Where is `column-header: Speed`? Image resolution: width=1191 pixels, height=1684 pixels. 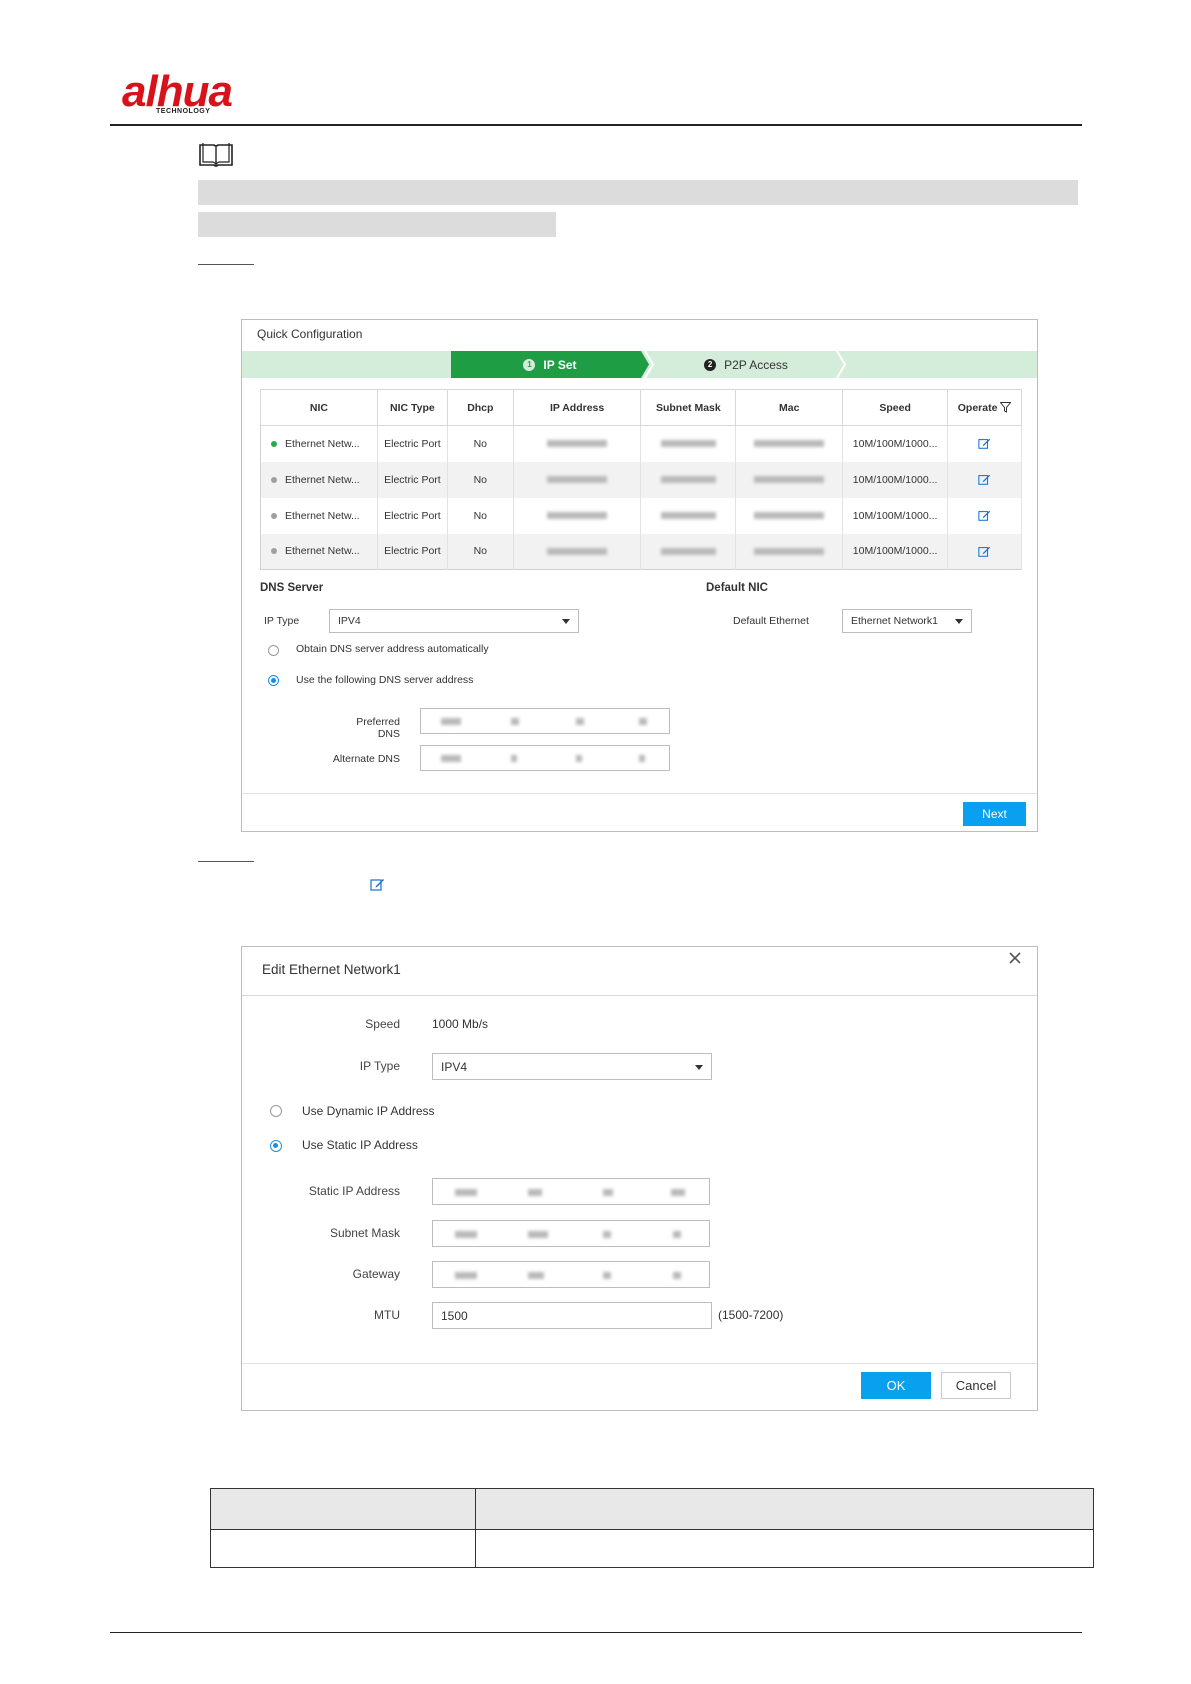 column-header: Speed is located at coordinates (895, 407).